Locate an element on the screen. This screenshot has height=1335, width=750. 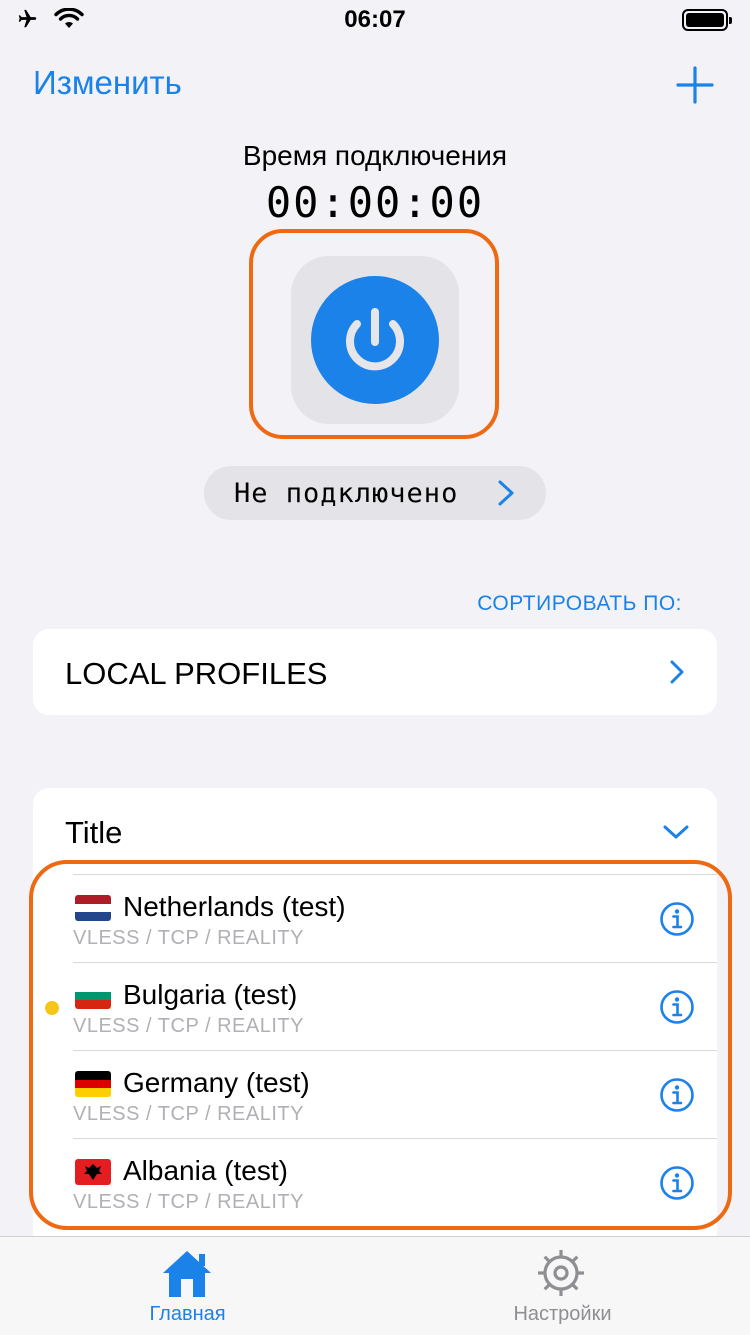
home-icon is located at coordinates (187, 1274).